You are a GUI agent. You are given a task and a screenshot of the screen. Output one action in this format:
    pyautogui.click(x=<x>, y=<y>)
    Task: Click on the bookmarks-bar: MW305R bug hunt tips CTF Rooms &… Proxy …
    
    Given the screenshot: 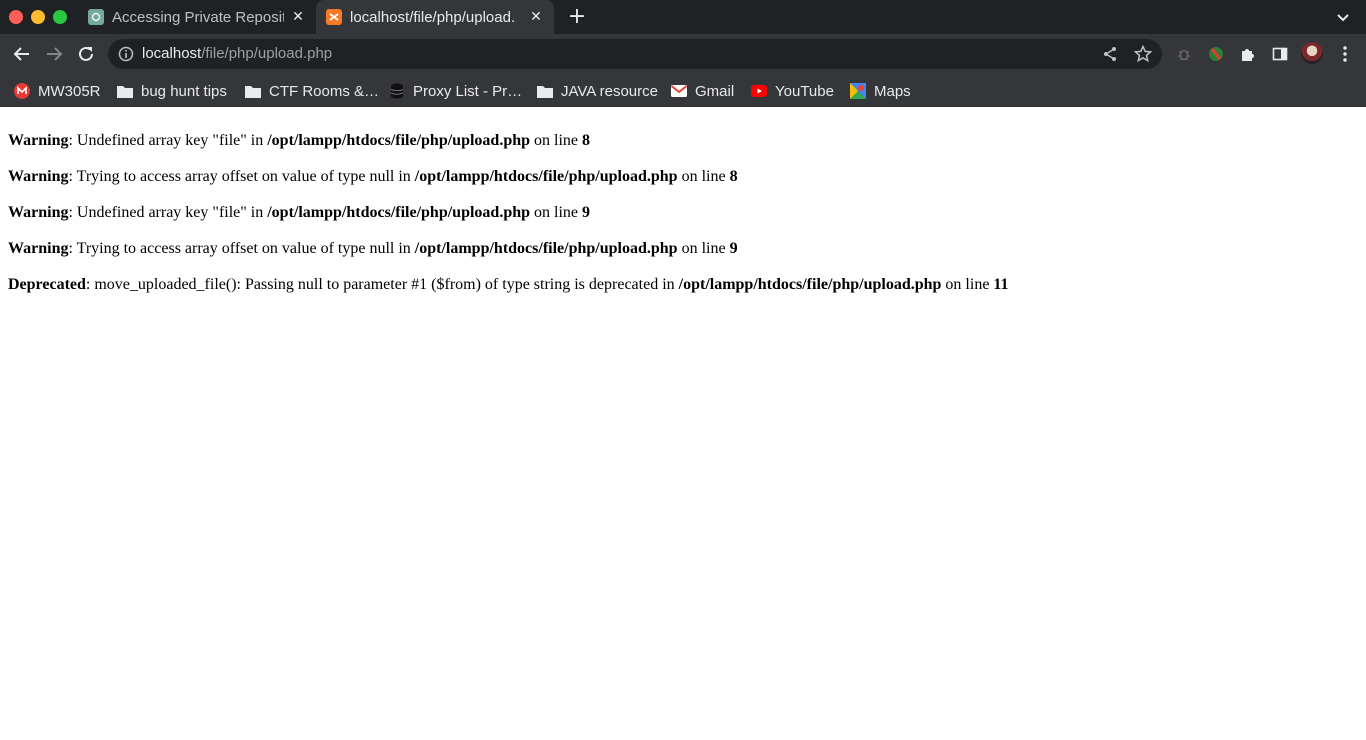 What is the action you would take?
    pyautogui.click(x=683, y=90)
    